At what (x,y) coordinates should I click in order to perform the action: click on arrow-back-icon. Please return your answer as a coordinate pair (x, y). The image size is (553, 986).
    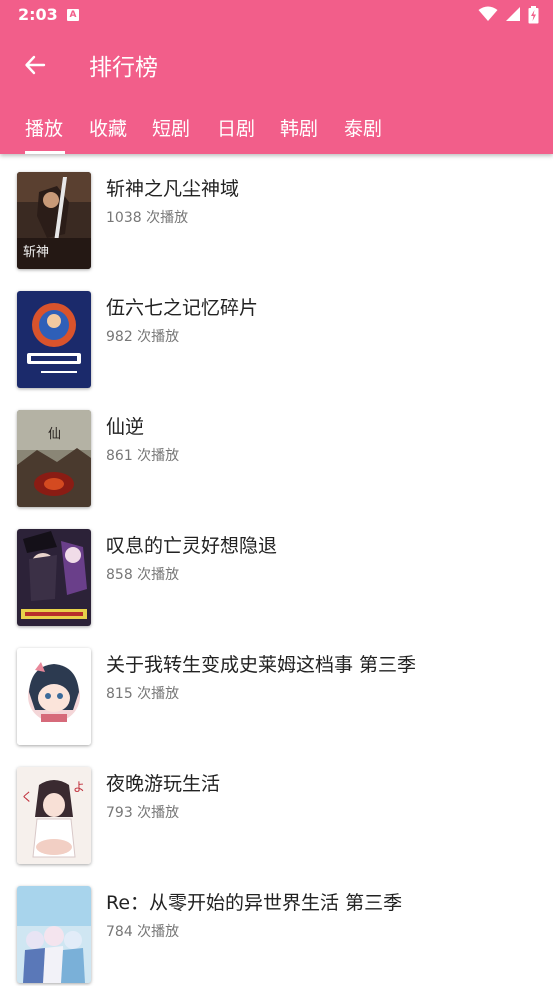
    Looking at the image, I should click on (35, 65).